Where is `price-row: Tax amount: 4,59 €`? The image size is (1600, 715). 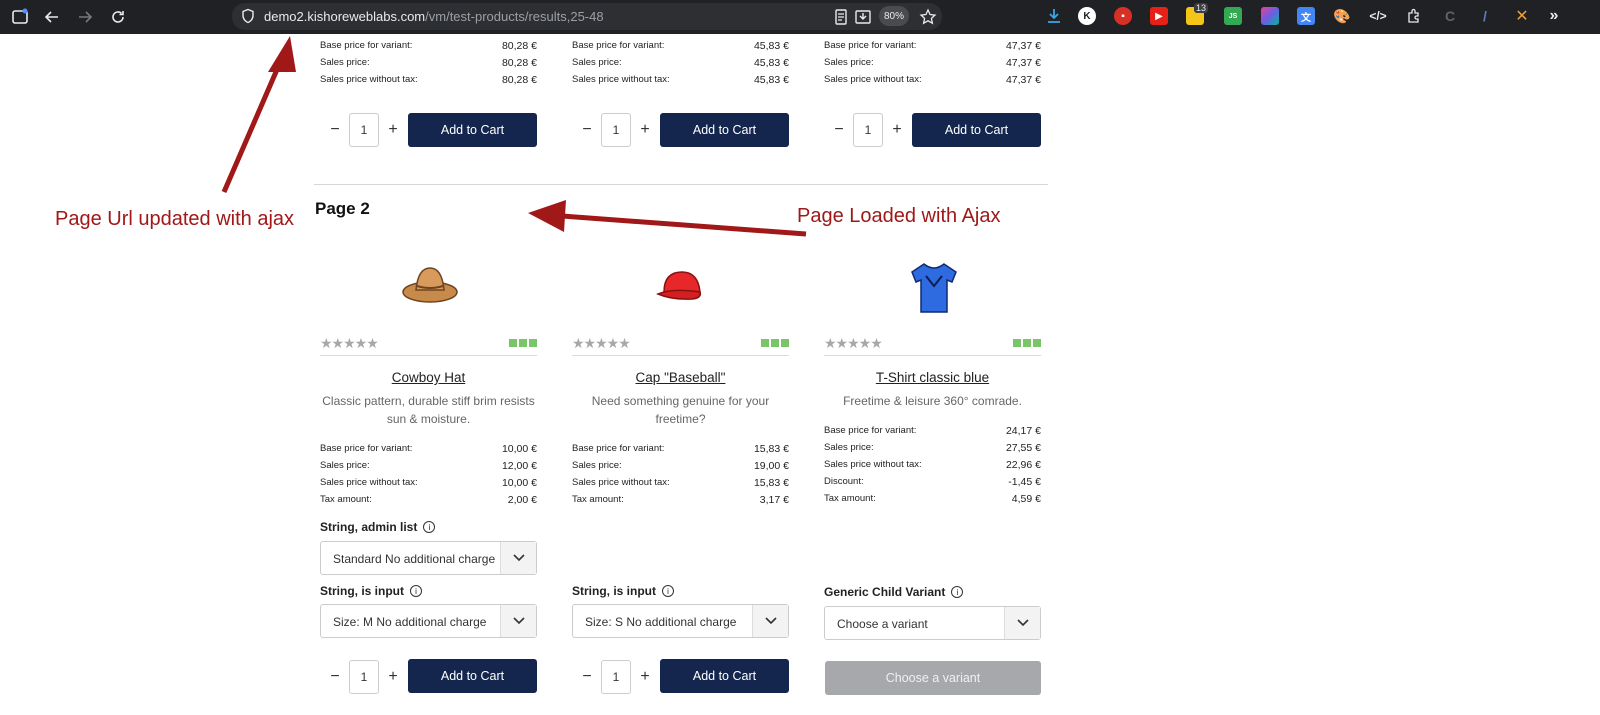
price-row: Tax amount: 4,59 € is located at coordinates (932, 498).